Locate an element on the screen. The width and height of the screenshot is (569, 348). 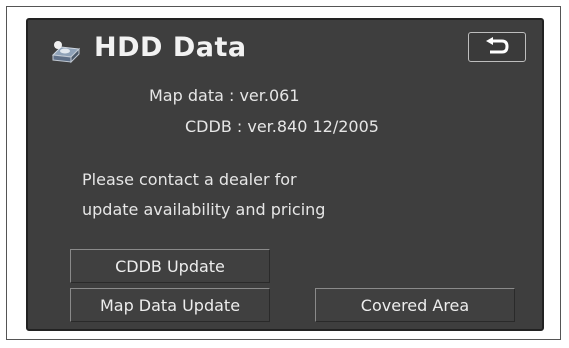
hdd-icon is located at coordinates (66, 52).